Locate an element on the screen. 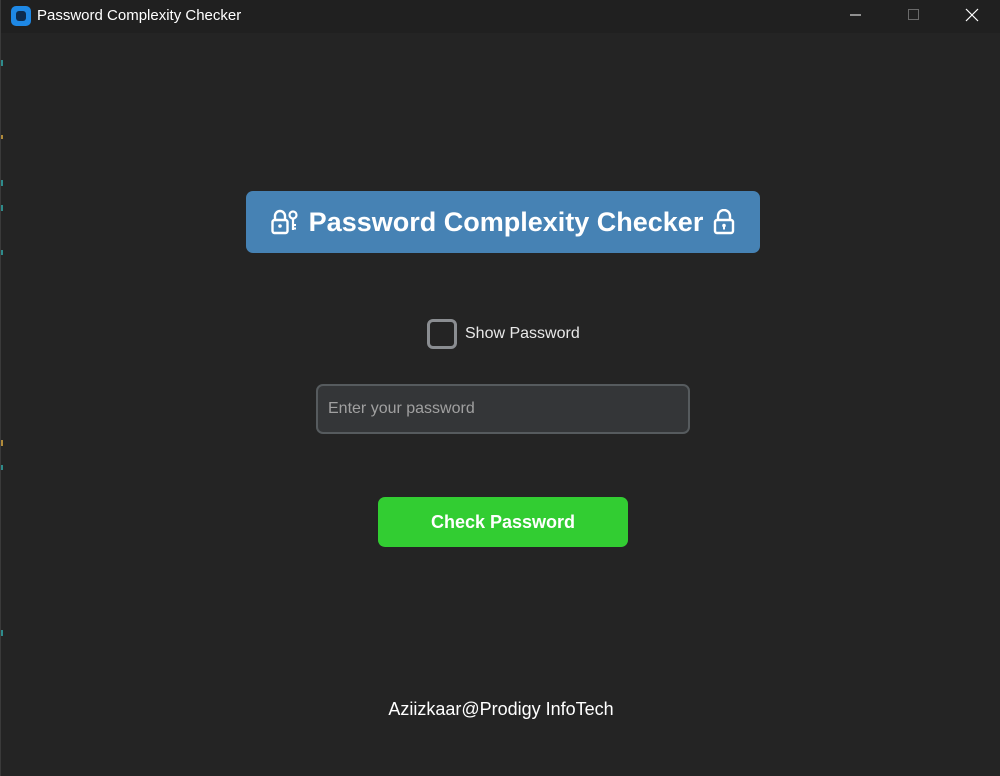 Image resolution: width=1000 pixels, height=776 pixels. lock-icon is located at coordinates (724, 222).